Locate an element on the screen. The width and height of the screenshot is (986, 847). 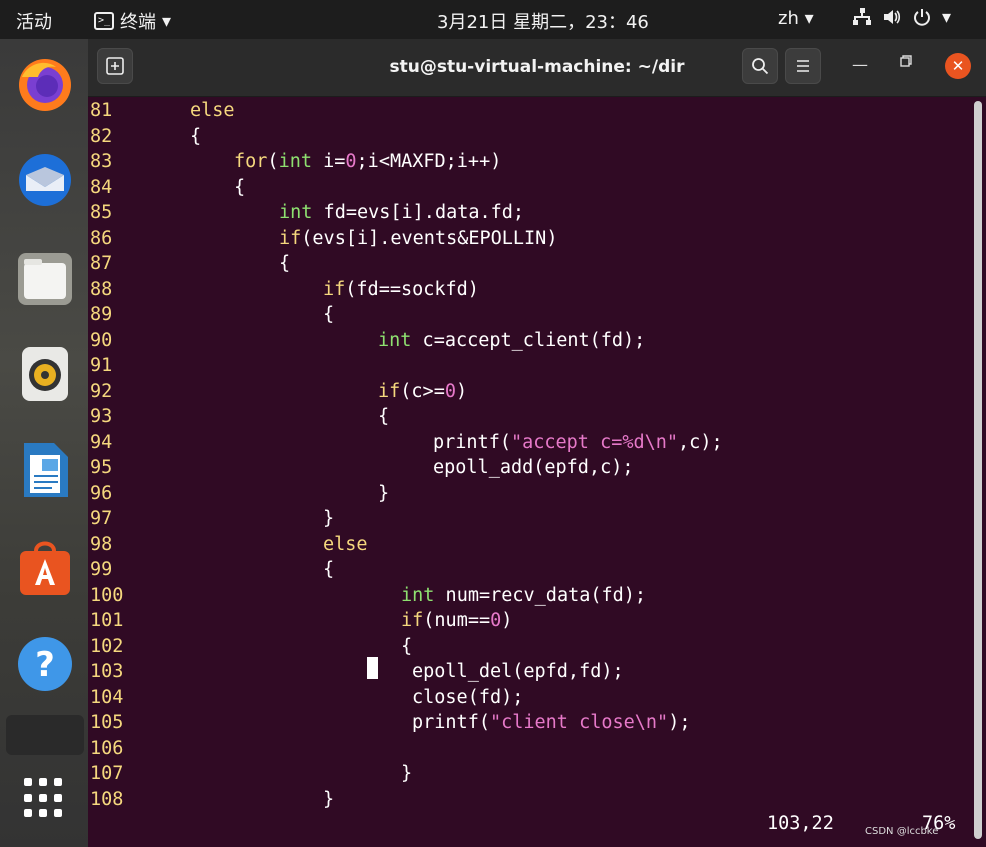
code-line: 92 if(c>=0) is located at coordinates (528, 392).